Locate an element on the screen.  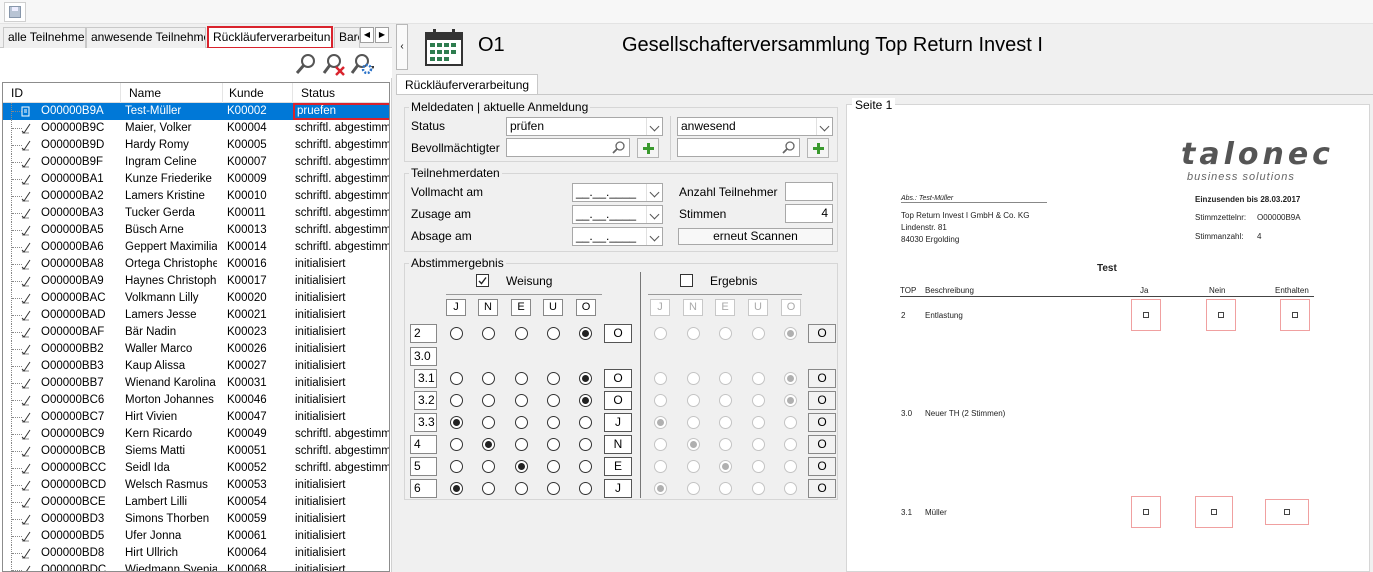
weisung-radio-3-1-e is located at coordinates (521, 378).